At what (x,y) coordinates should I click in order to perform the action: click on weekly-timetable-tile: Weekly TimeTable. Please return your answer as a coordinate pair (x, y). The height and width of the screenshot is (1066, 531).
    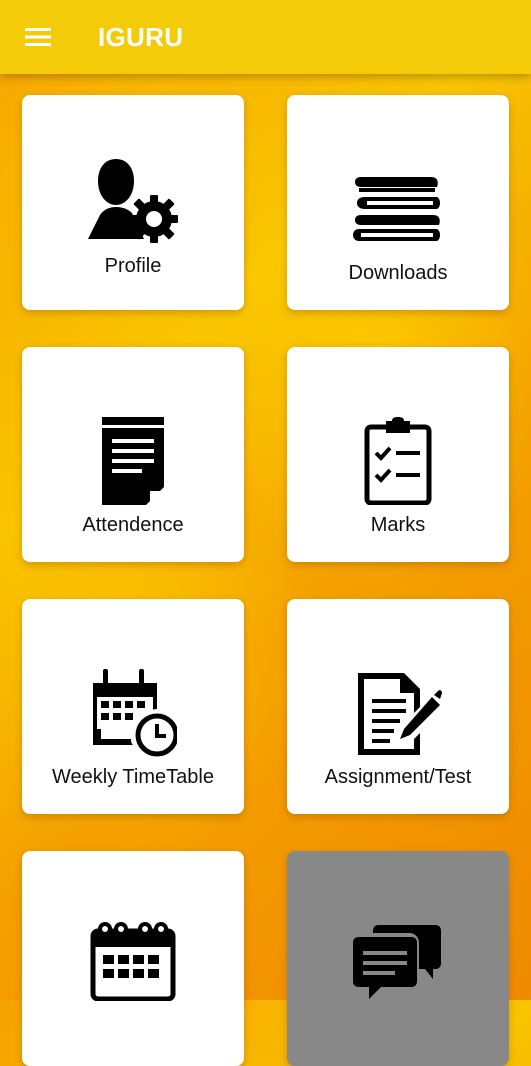
    Looking at the image, I should click on (133, 706).